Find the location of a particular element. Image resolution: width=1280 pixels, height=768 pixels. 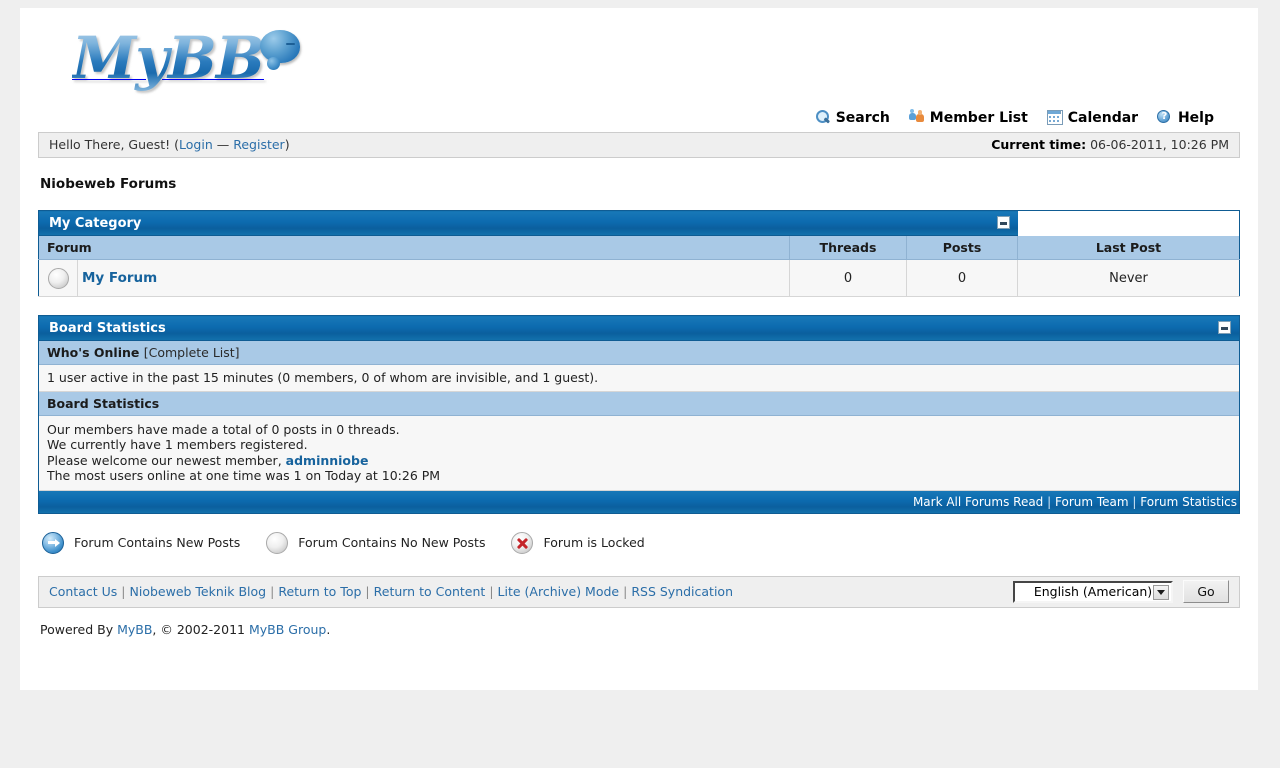

whos-online-heading: Who's Online is located at coordinates (93, 352).